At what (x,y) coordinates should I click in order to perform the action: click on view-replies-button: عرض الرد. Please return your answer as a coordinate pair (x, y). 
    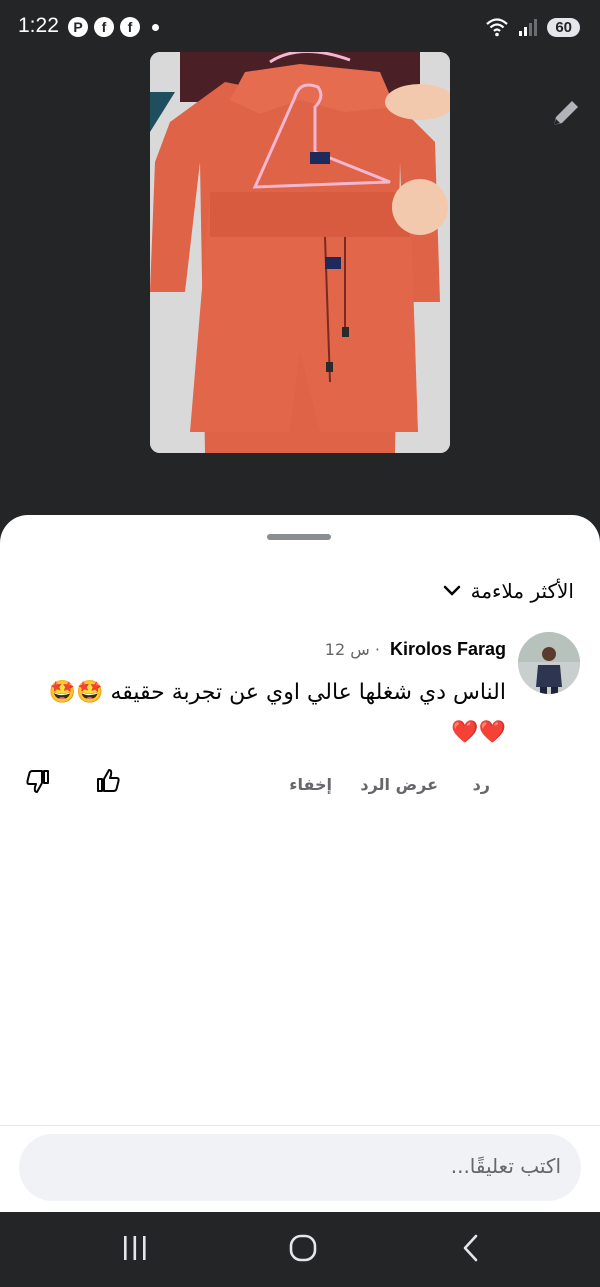
    Looking at the image, I should click on (399, 784).